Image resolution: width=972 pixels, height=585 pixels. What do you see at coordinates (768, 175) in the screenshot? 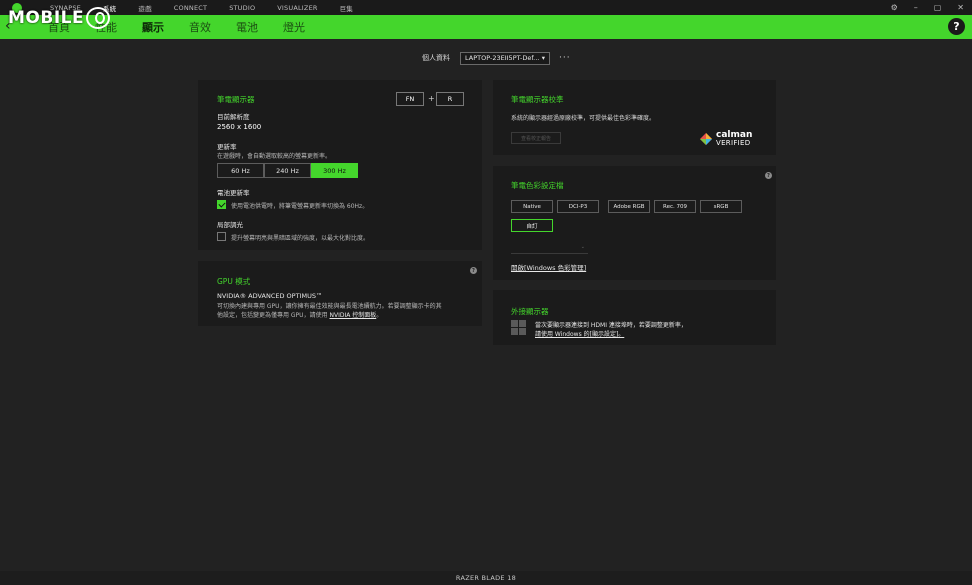
I see `color-profile-help-icon: ?` at bounding box center [768, 175].